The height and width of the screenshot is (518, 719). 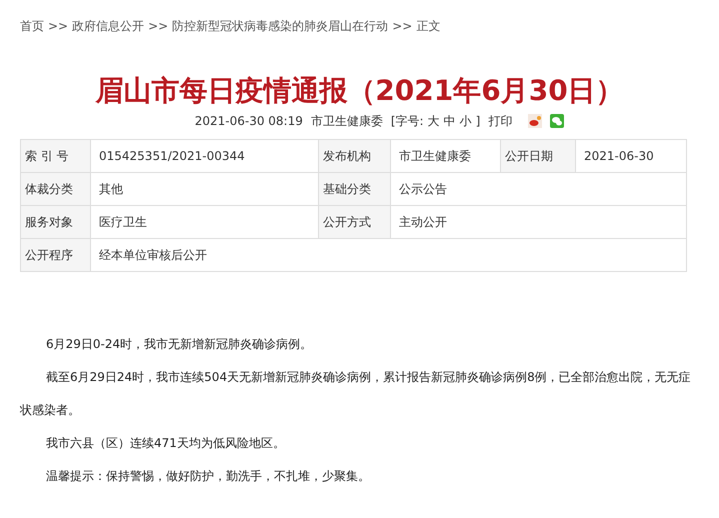 What do you see at coordinates (280, 26) in the screenshot?
I see `breadcrumb-link: 防控新型冠状病毒感染的肺炎眉山在行动` at bounding box center [280, 26].